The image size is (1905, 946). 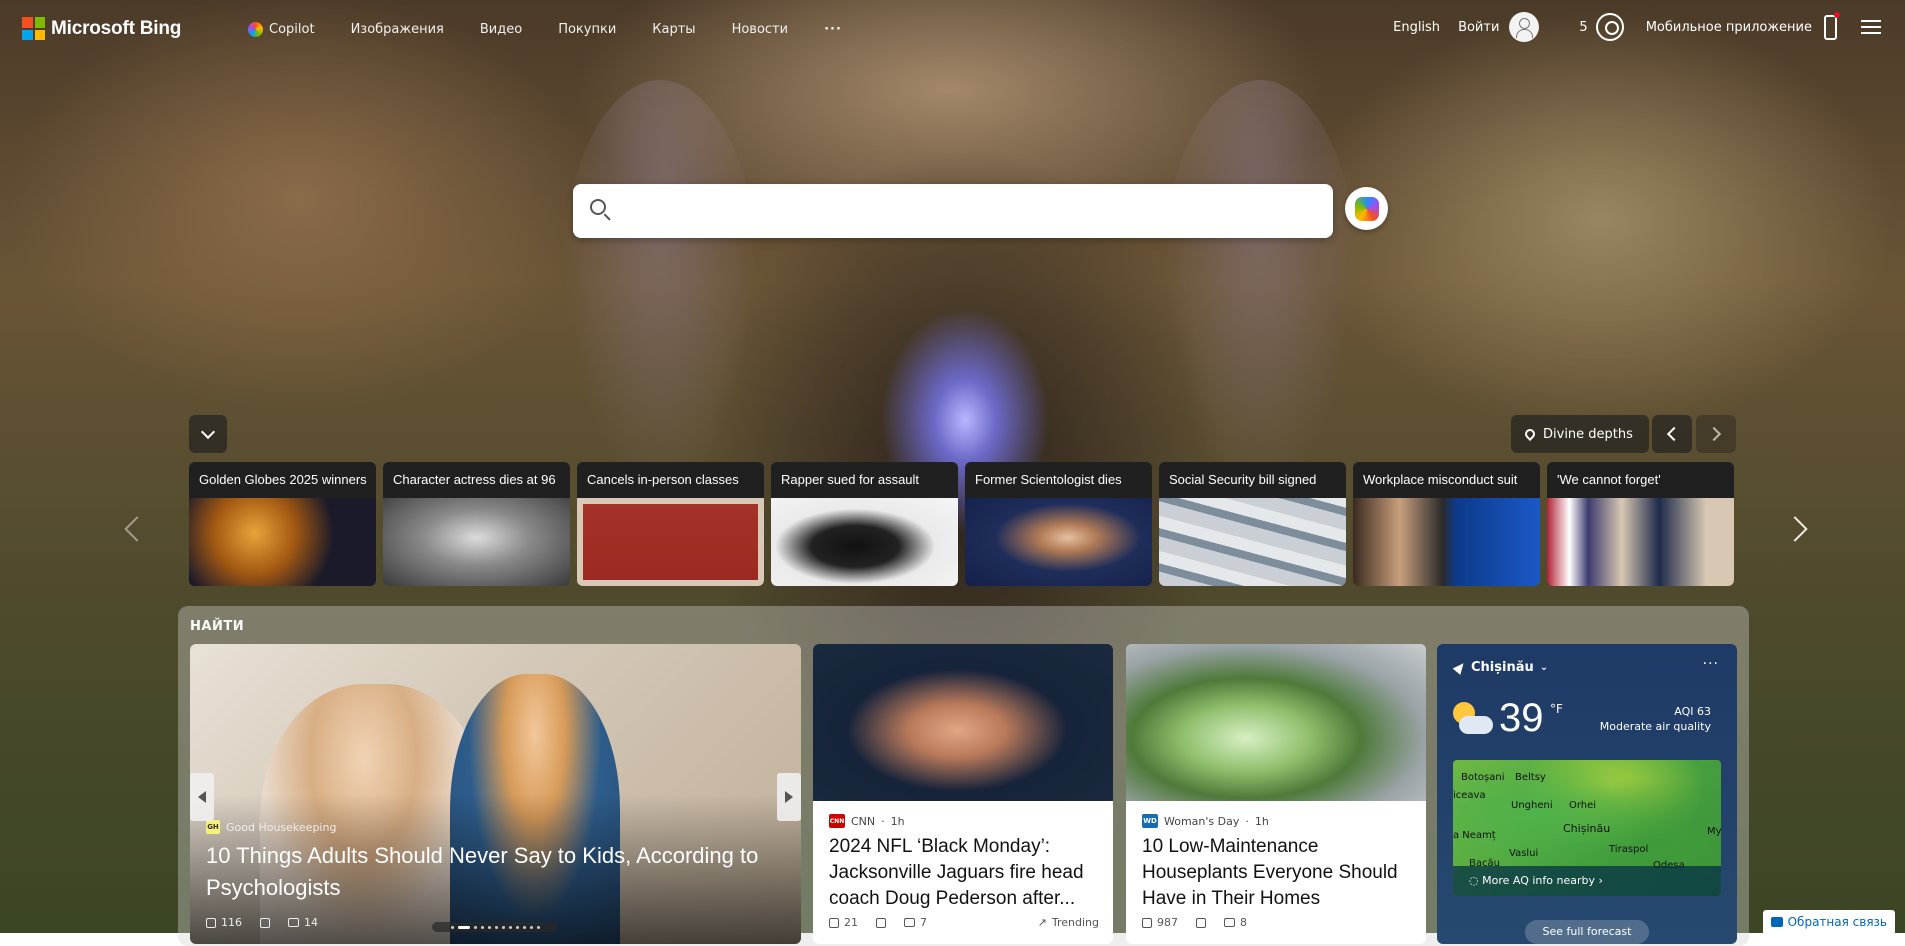 I want to click on sign-in-button: Войти, so click(x=1499, y=27).